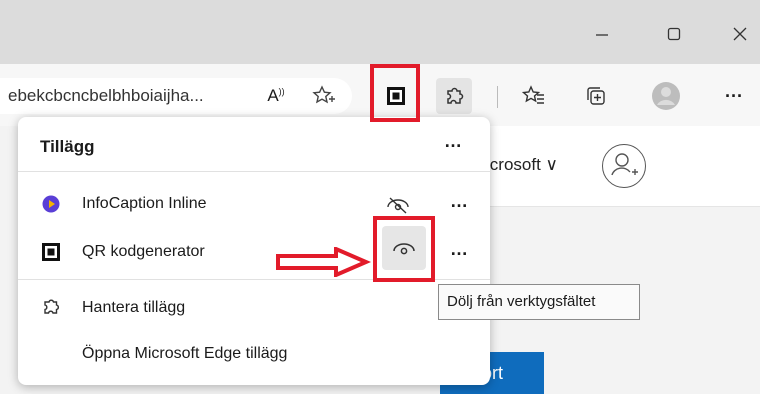 The height and width of the screenshot is (394, 760). I want to click on qr-generator-icon, so click(51, 252).